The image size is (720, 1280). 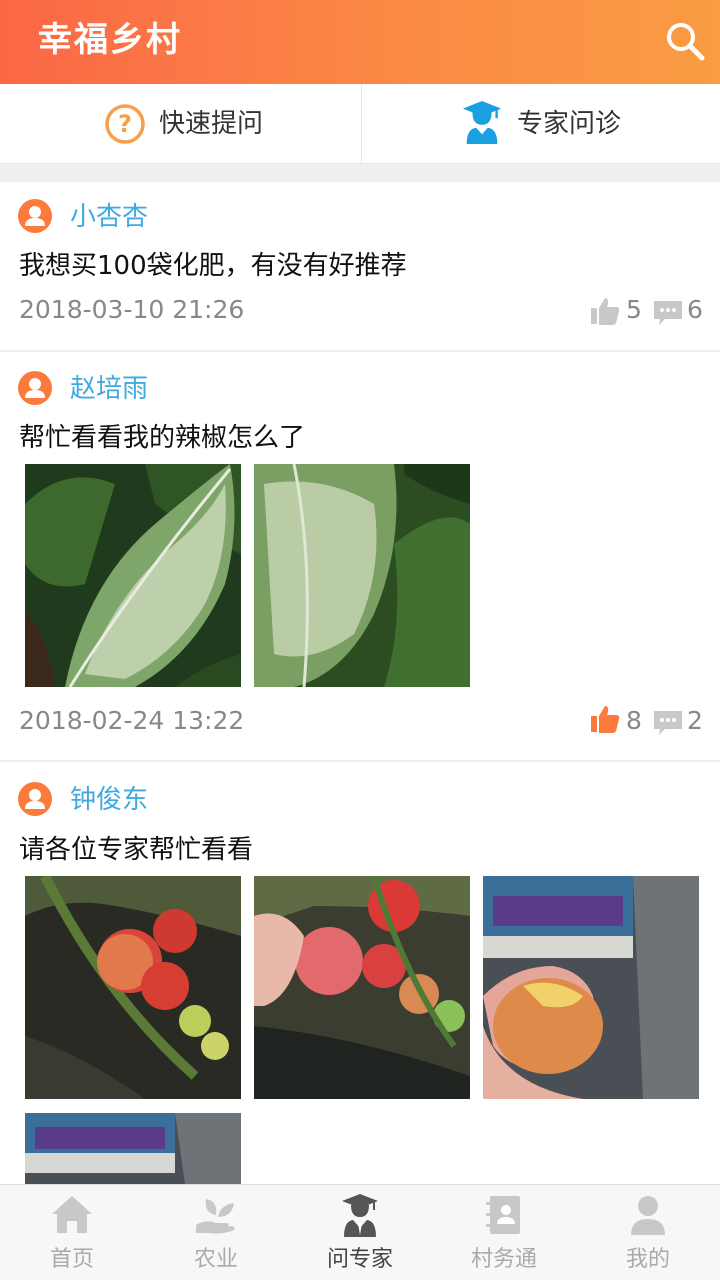 I want to click on post-author: 赵培雨, so click(x=109, y=389).